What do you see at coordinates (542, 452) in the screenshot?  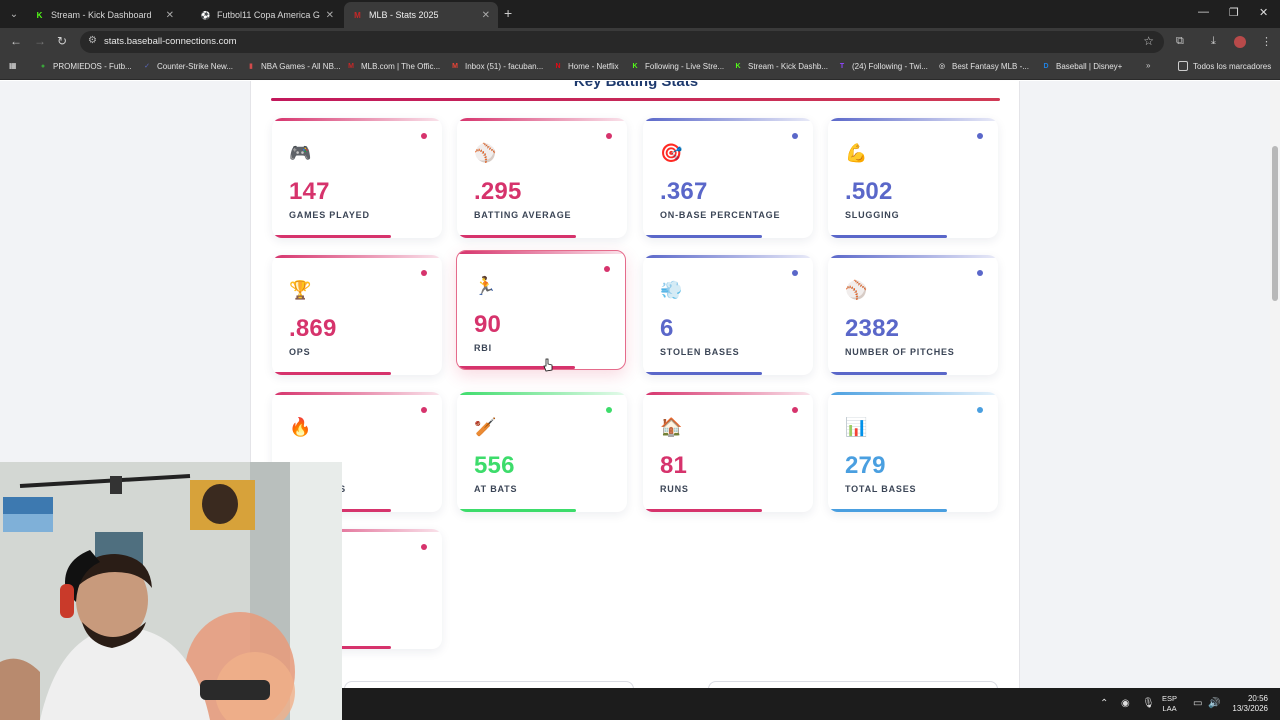 I see `stat-card-at-bats: 🏏 556 AT BATS` at bounding box center [542, 452].